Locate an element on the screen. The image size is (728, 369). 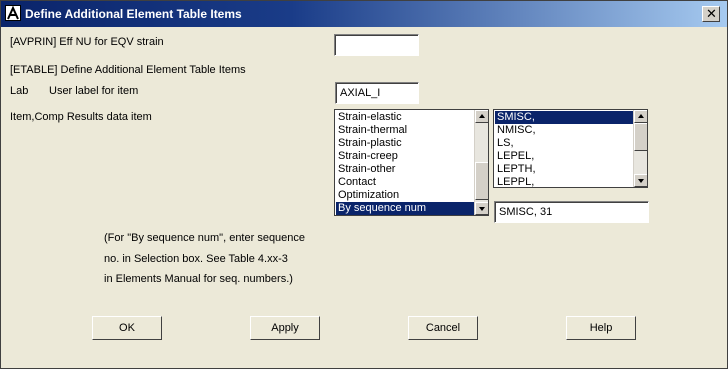
list-item: LEPTH, is located at coordinates (564, 169).